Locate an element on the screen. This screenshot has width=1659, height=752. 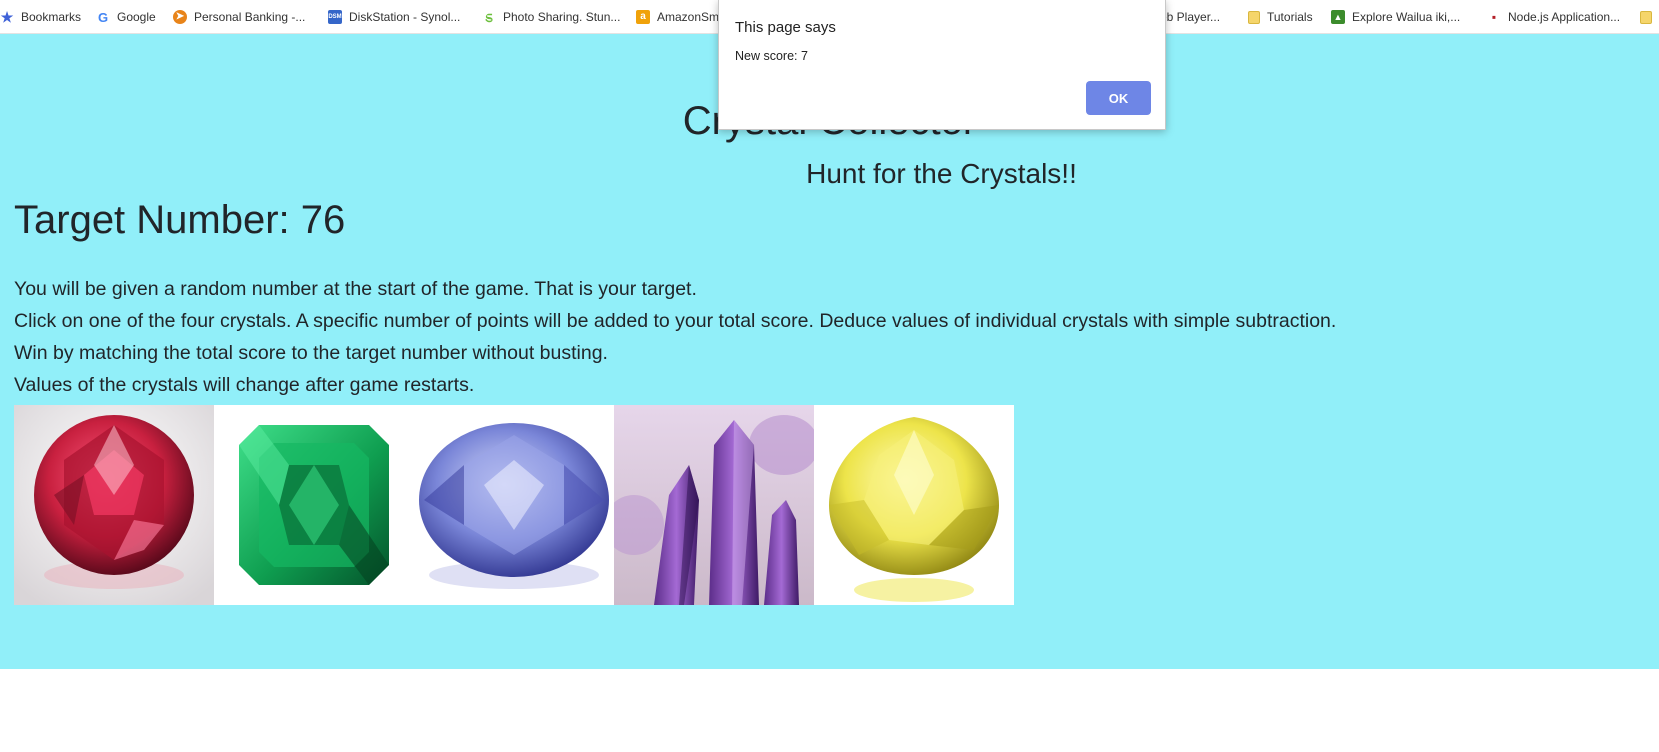
crystal-citrine is located at coordinates (914, 505).